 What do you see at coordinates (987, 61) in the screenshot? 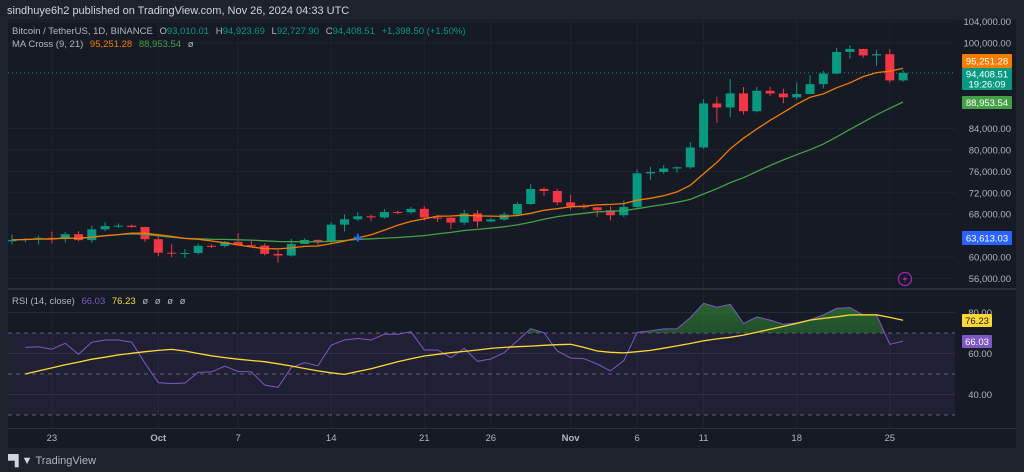
I see `ma-fast-price-tag: 95,251.28` at bounding box center [987, 61].